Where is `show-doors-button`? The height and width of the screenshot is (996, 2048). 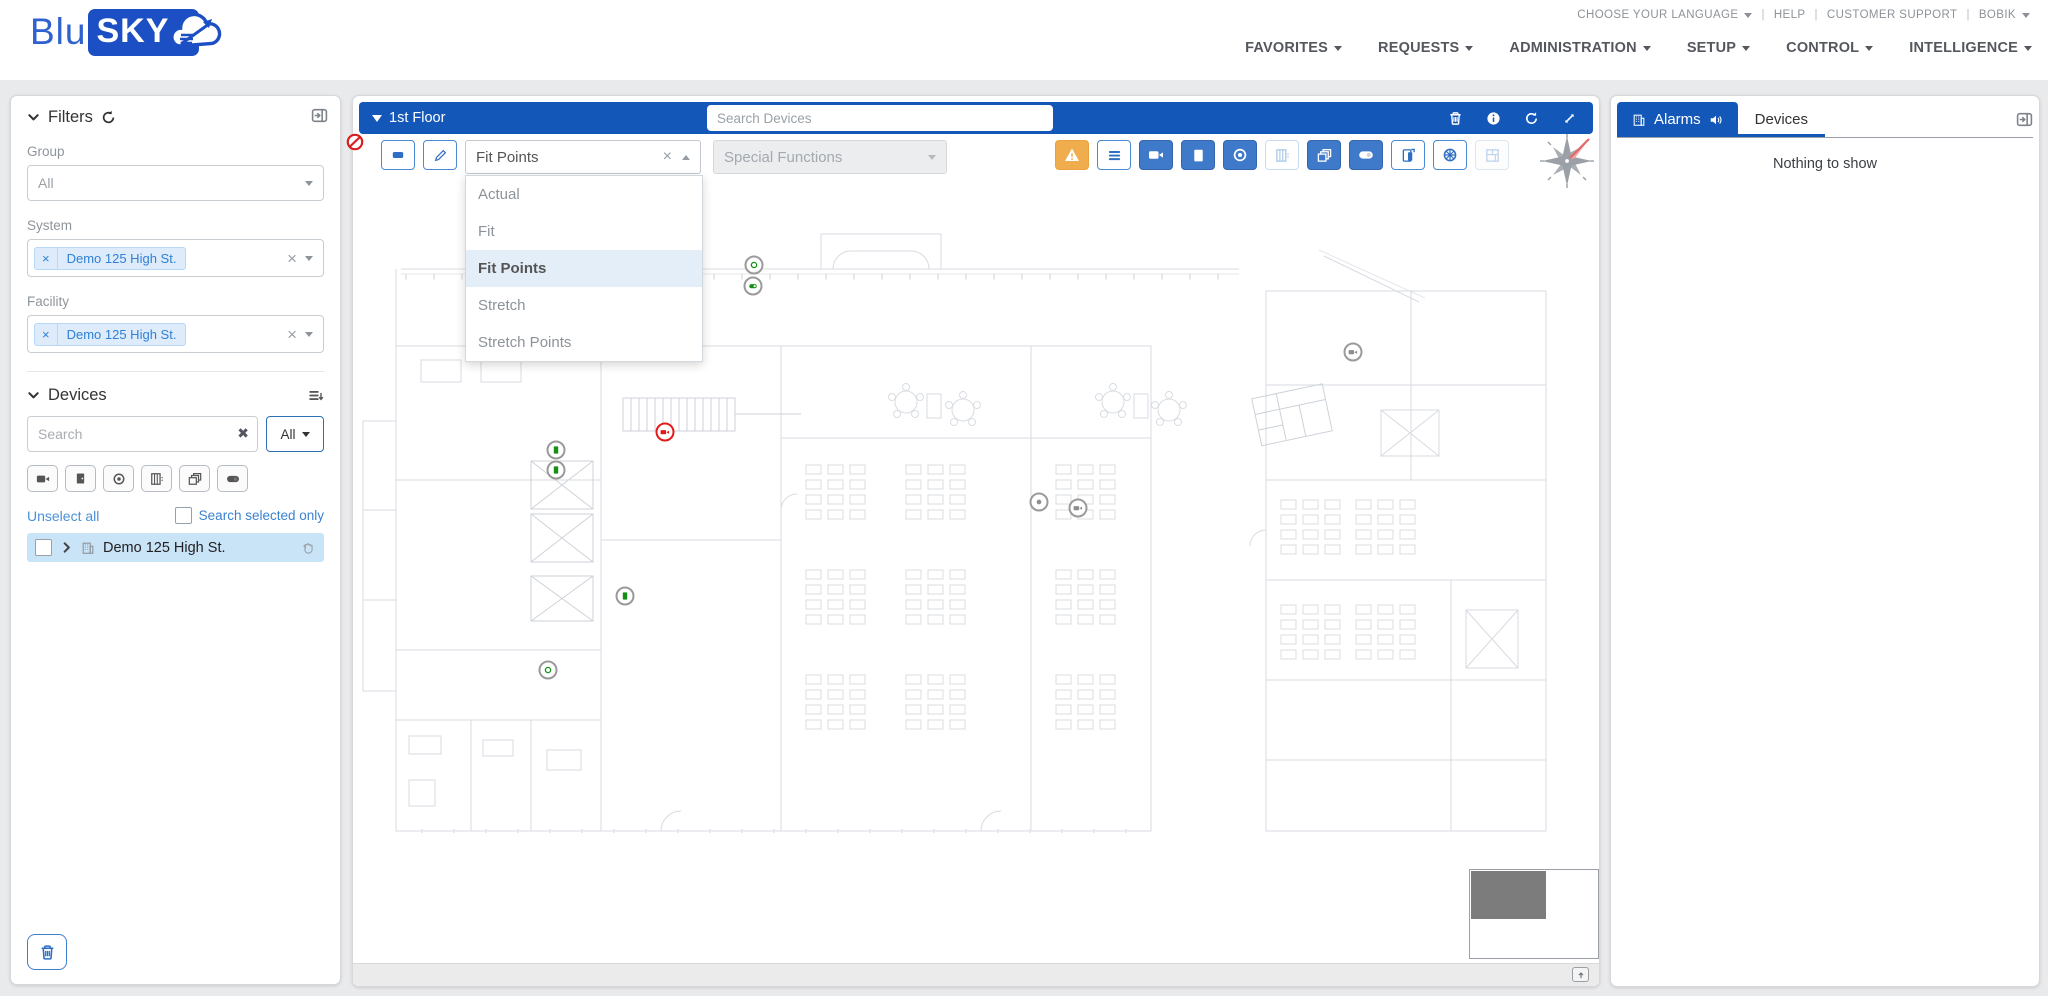 show-doors-button is located at coordinates (1198, 155).